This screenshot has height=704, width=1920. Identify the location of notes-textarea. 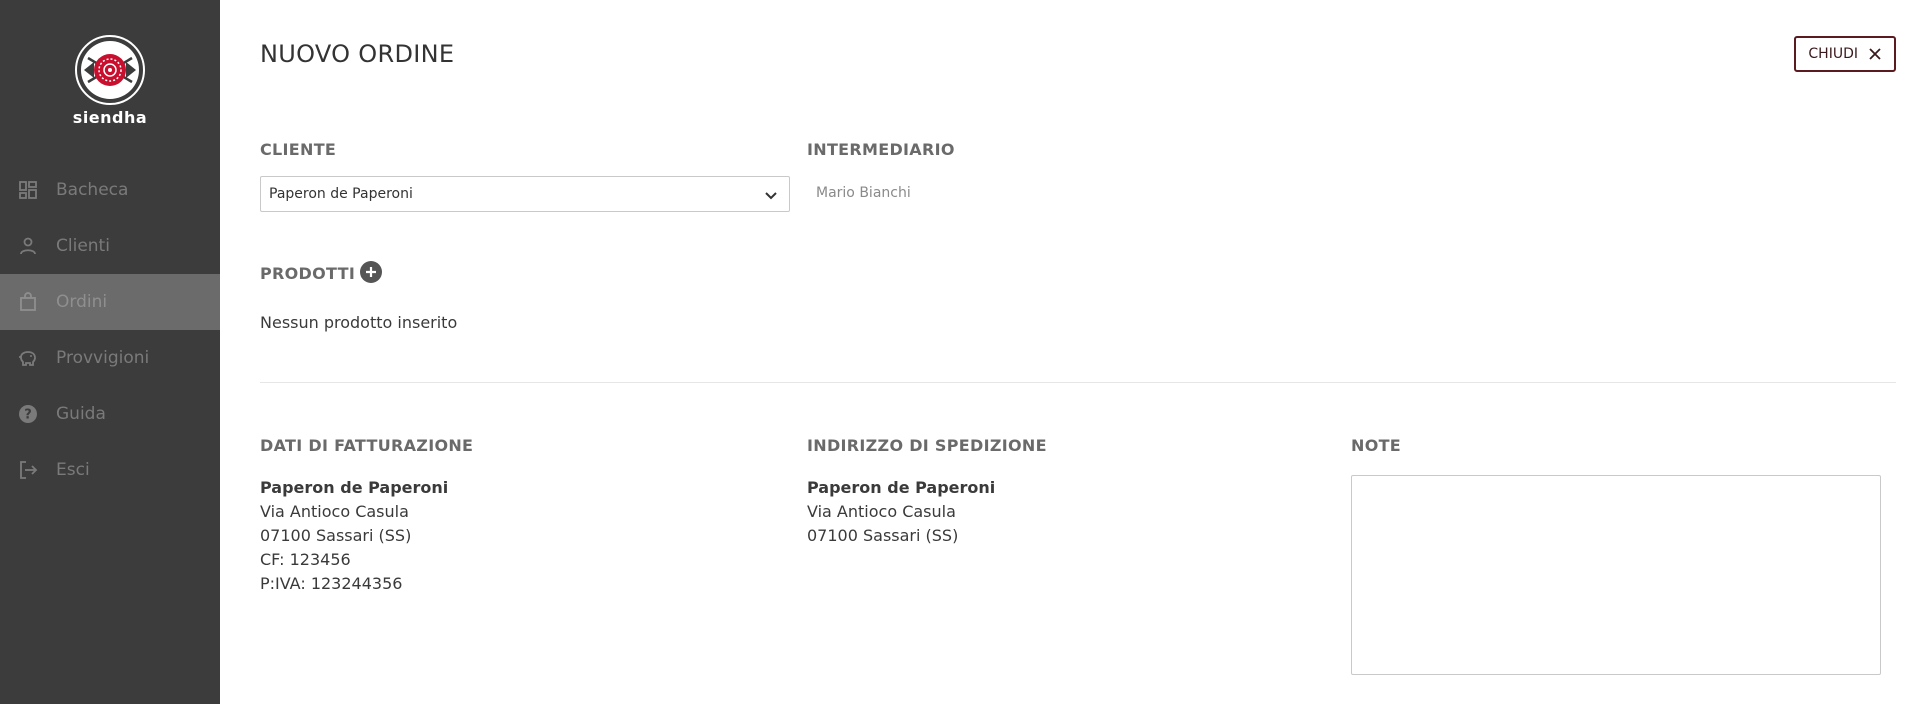
(1616, 575).